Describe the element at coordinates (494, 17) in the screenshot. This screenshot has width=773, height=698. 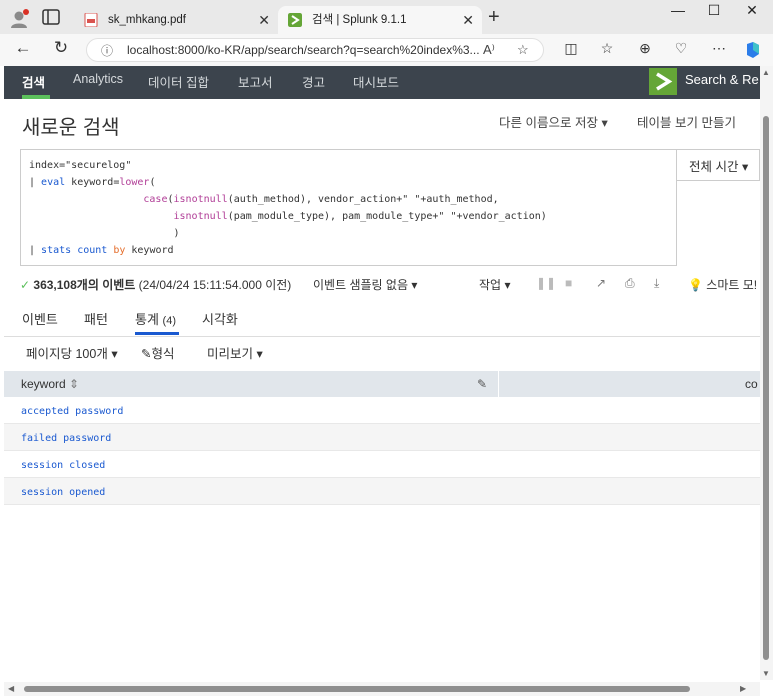
I see `new-tab-icon: +` at that location.